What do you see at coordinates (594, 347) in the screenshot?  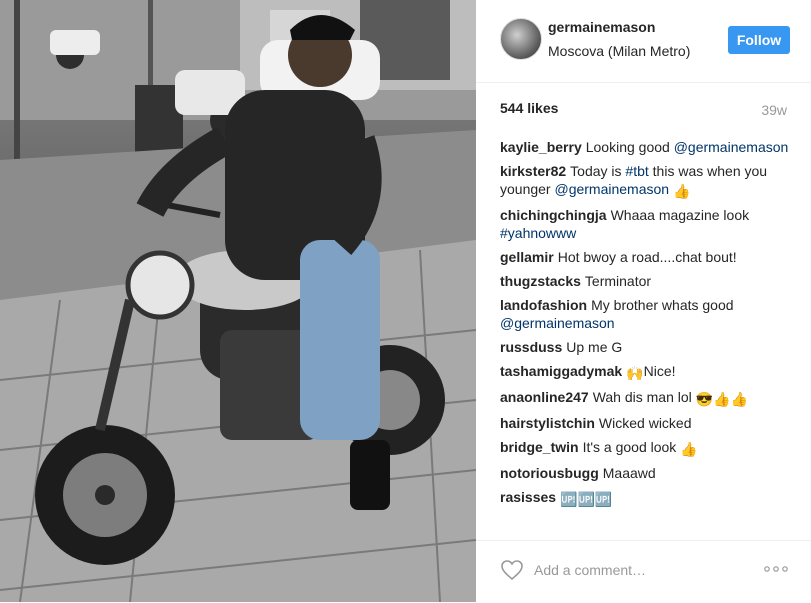 I see `comment-text: Up me G` at bounding box center [594, 347].